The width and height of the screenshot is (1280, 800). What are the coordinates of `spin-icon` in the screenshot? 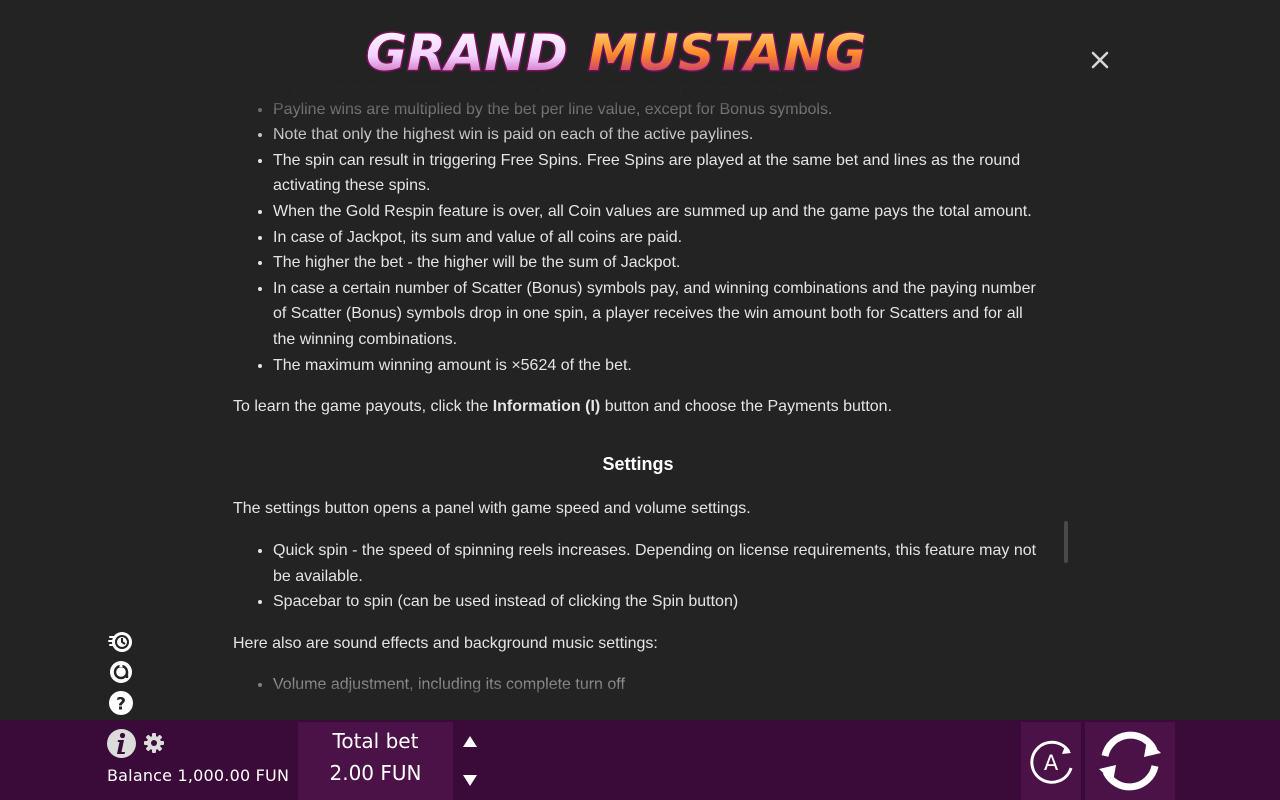 It's located at (1130, 761).